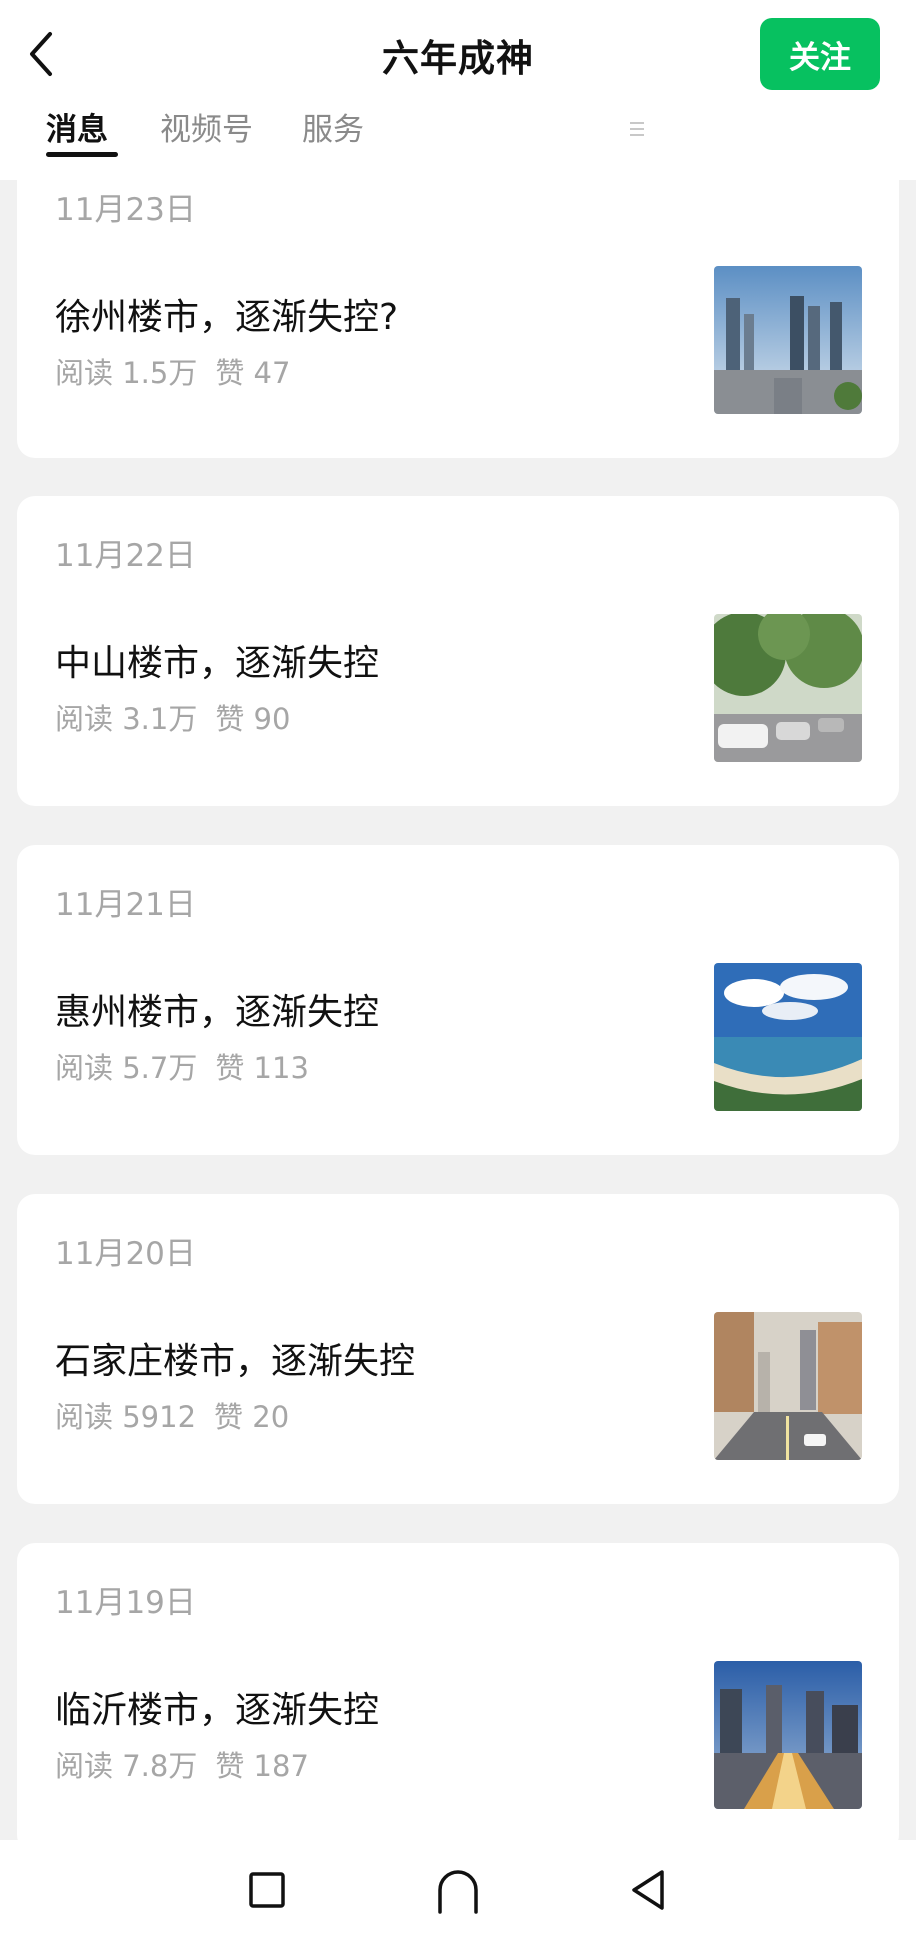 The height and width of the screenshot is (1940, 916). Describe the element at coordinates (820, 54) in the screenshot. I see `follow-button: 关注` at that location.